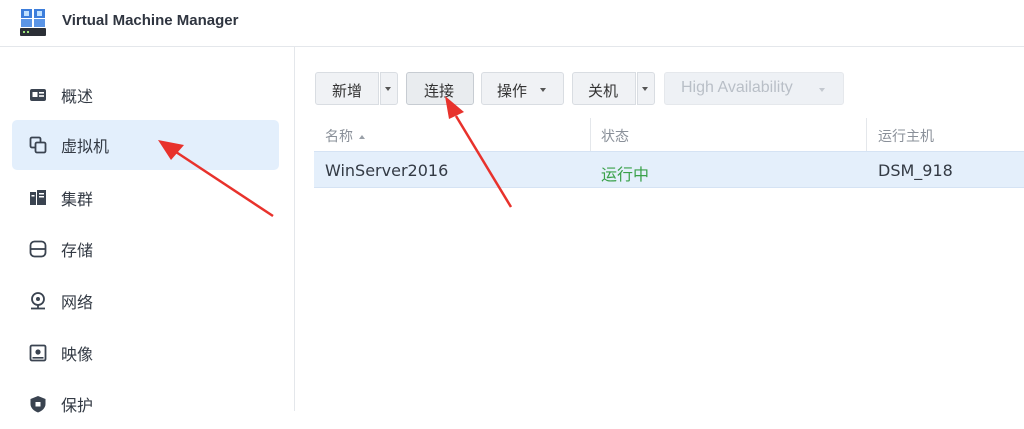 The height and width of the screenshot is (429, 1024). I want to click on high-availability-label: High Availability, so click(737, 87).